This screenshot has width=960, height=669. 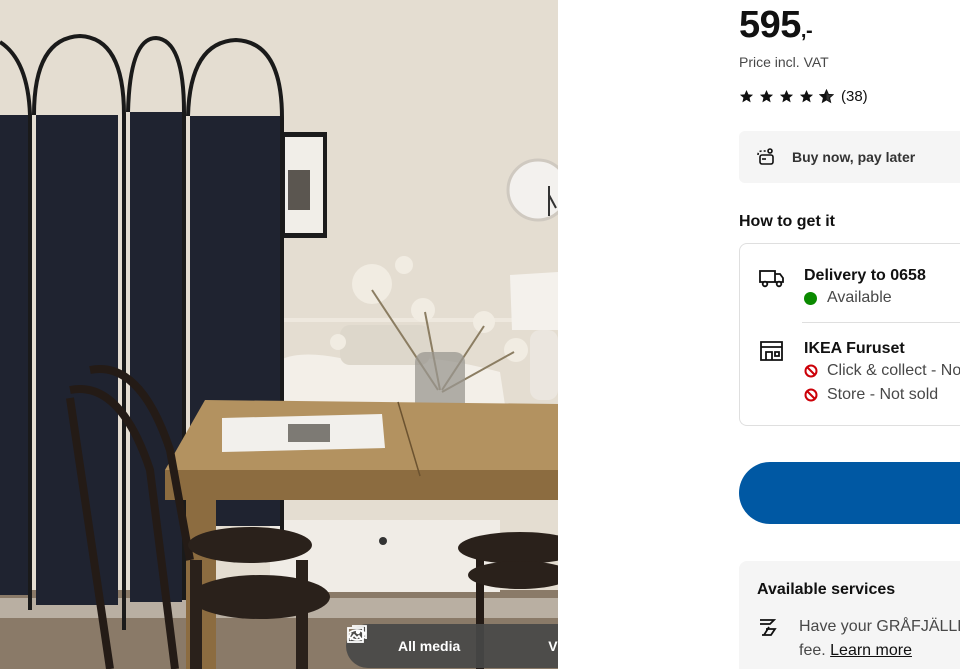 What do you see at coordinates (865, 275) in the screenshot?
I see `delivery-heading: Delivery to 0658` at bounding box center [865, 275].